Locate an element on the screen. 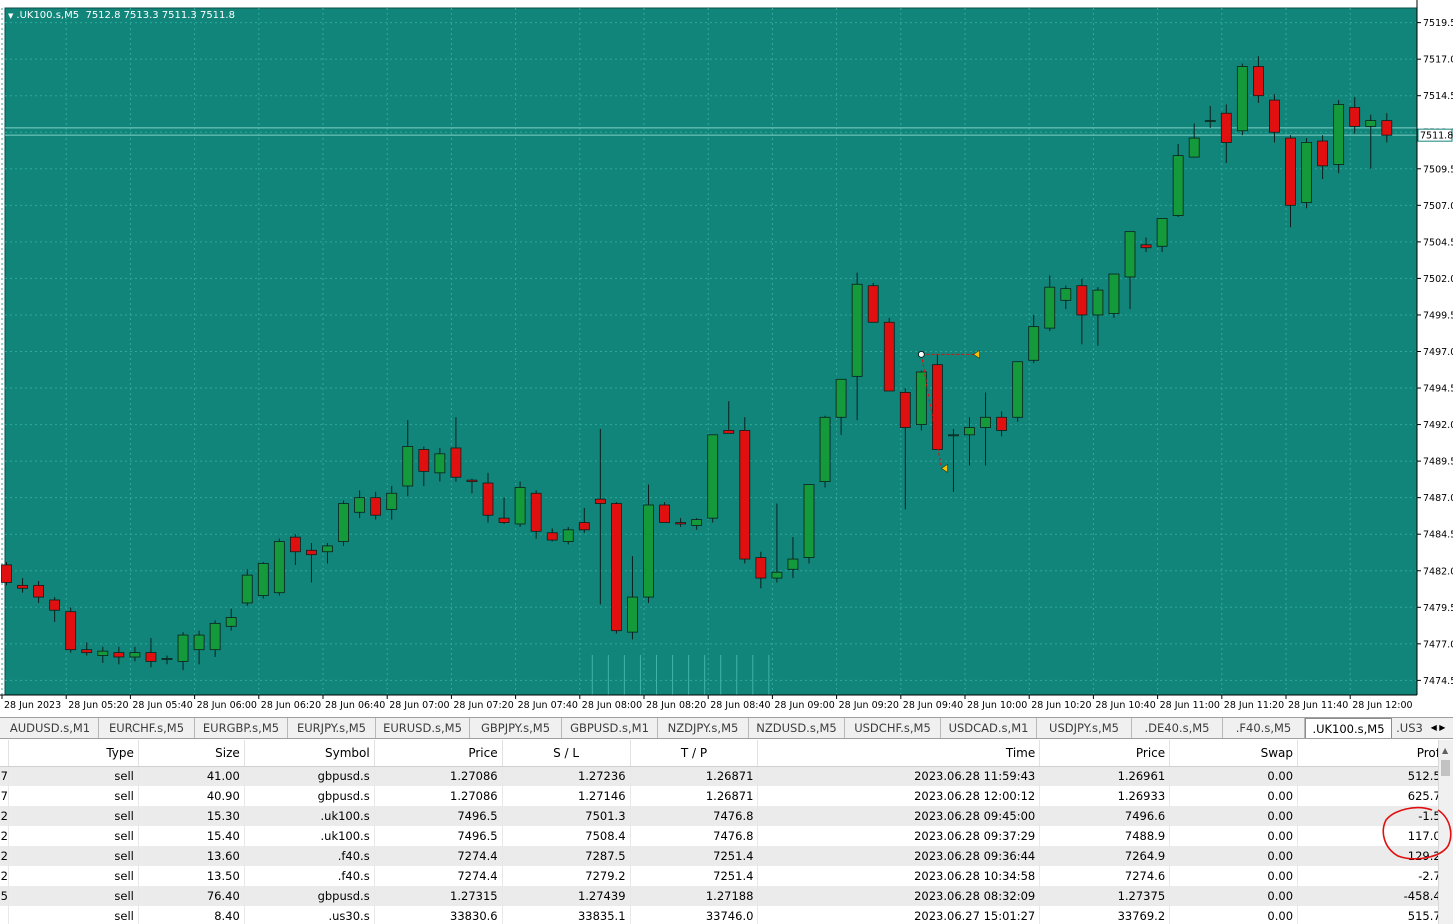 Image resolution: width=1453 pixels, height=924 pixels. terminal-scrollbar: ▲ is located at coordinates (1445, 832).